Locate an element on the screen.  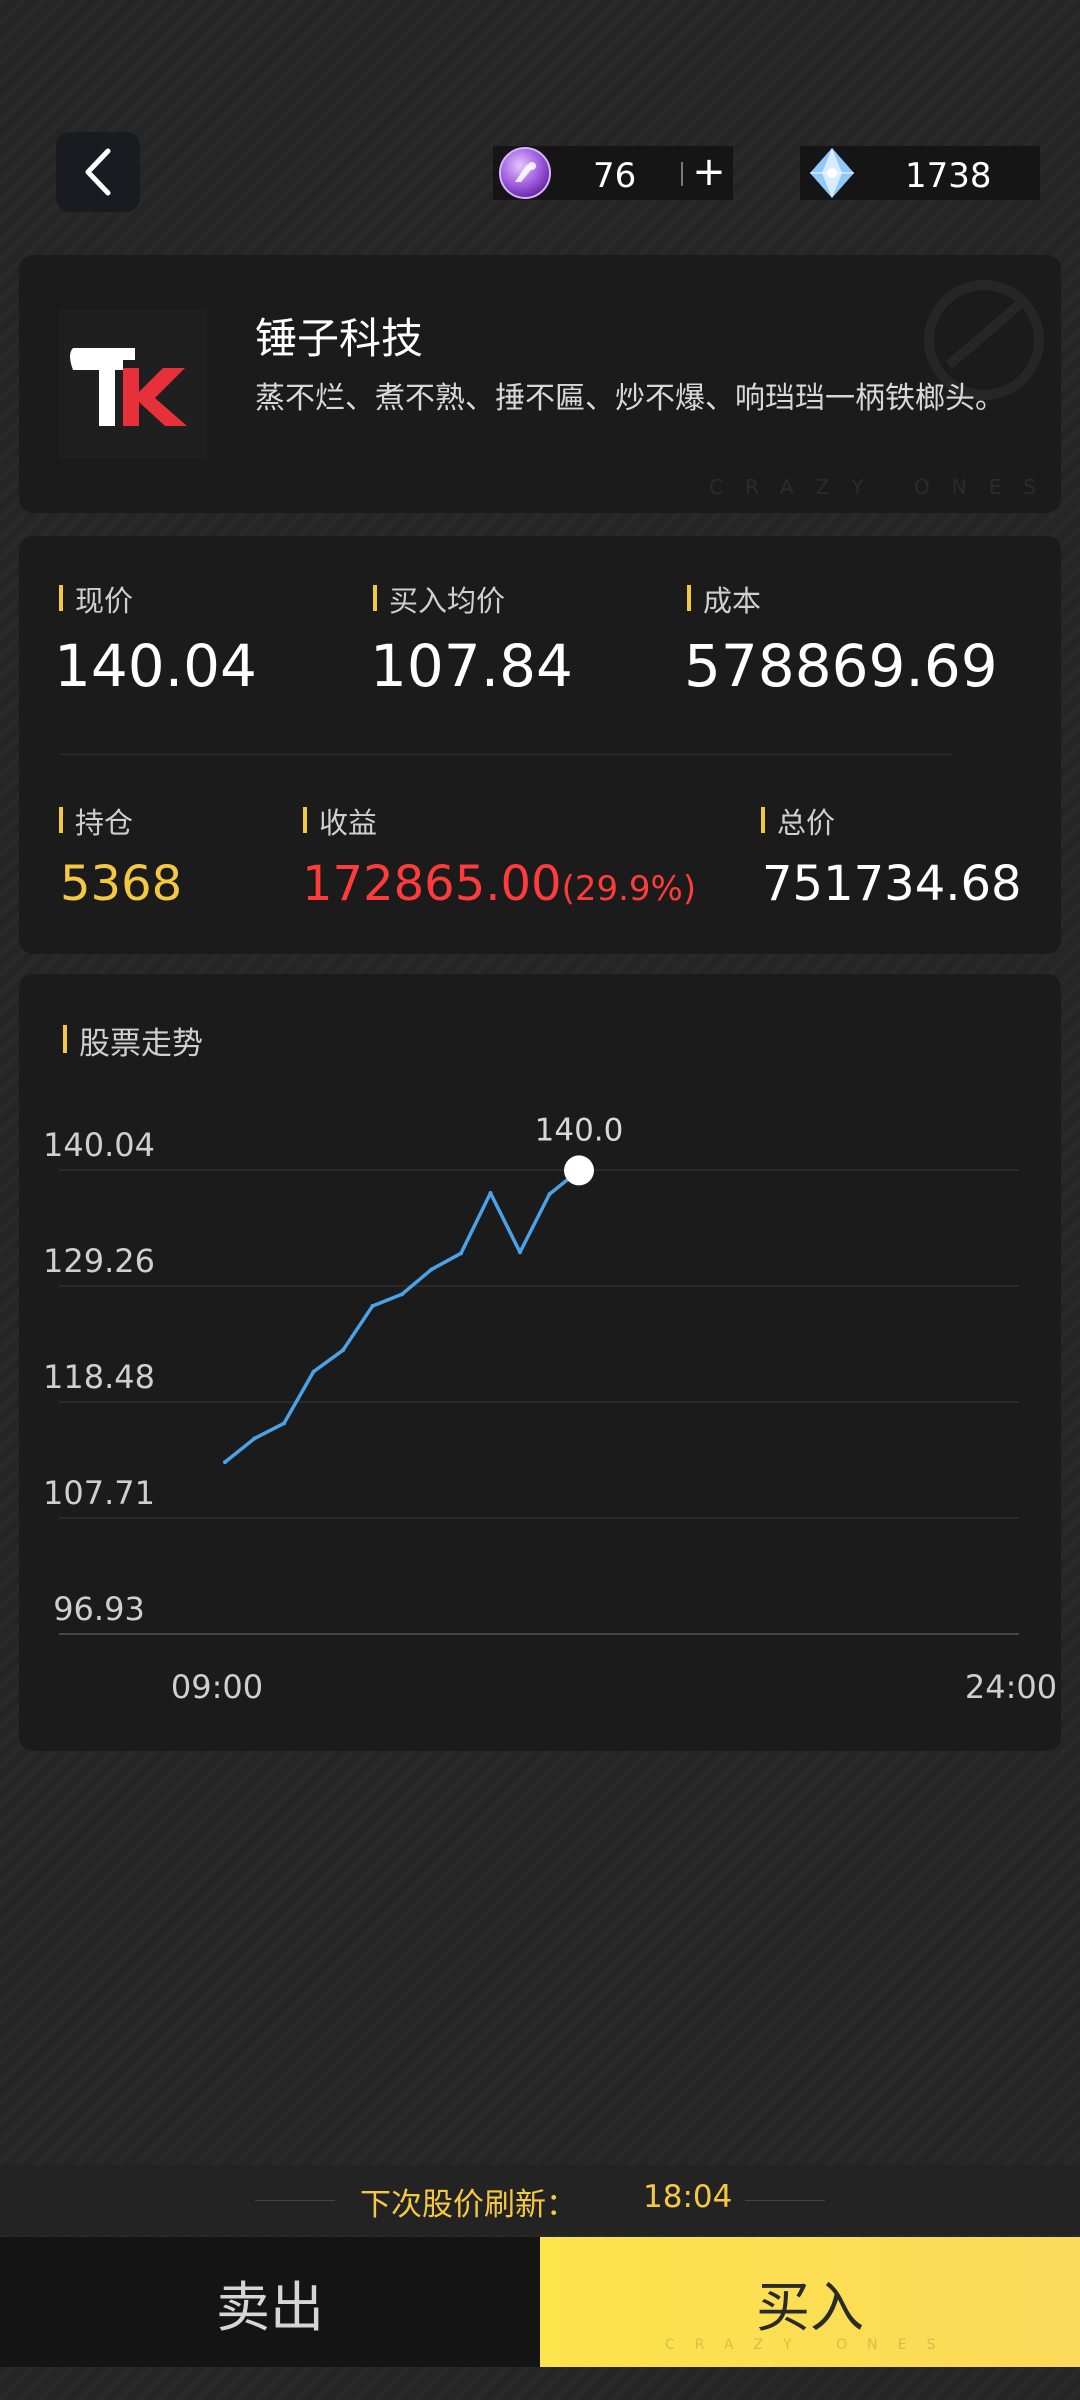
stats-divider is located at coordinates (505, 754).